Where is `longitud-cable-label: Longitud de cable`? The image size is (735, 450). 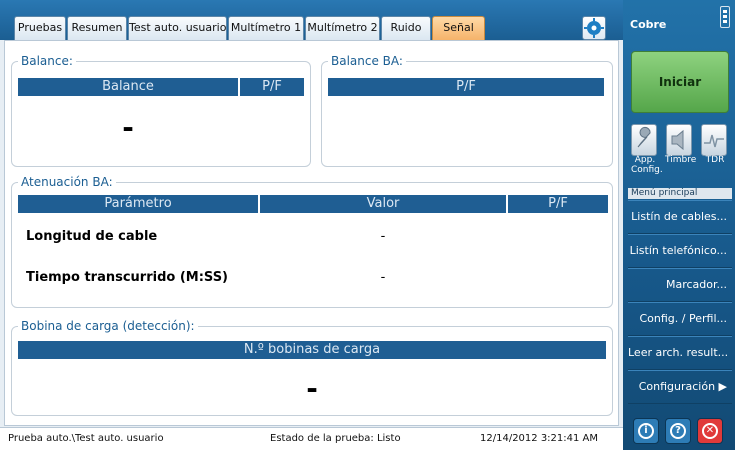
longitud-cable-label: Longitud de cable is located at coordinates (92, 236).